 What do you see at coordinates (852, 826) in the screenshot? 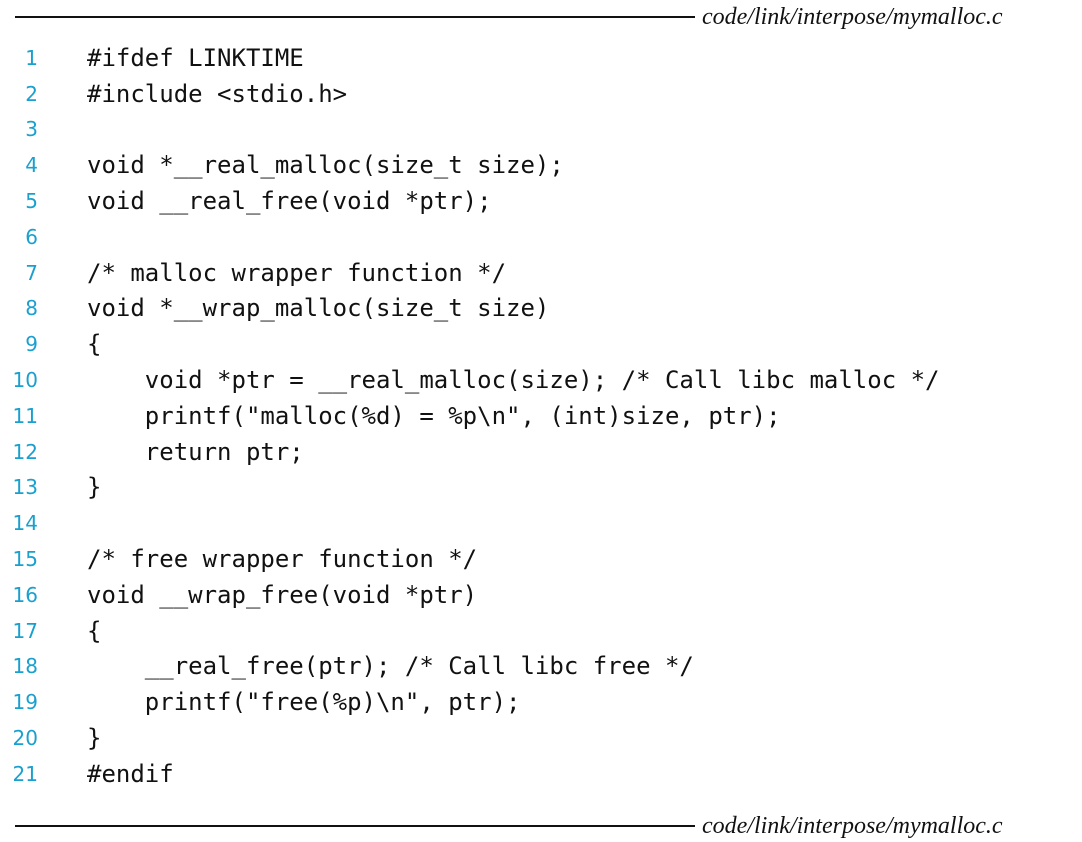
I see `footer-filename: code/link/interpose/mymalloc.c` at bounding box center [852, 826].